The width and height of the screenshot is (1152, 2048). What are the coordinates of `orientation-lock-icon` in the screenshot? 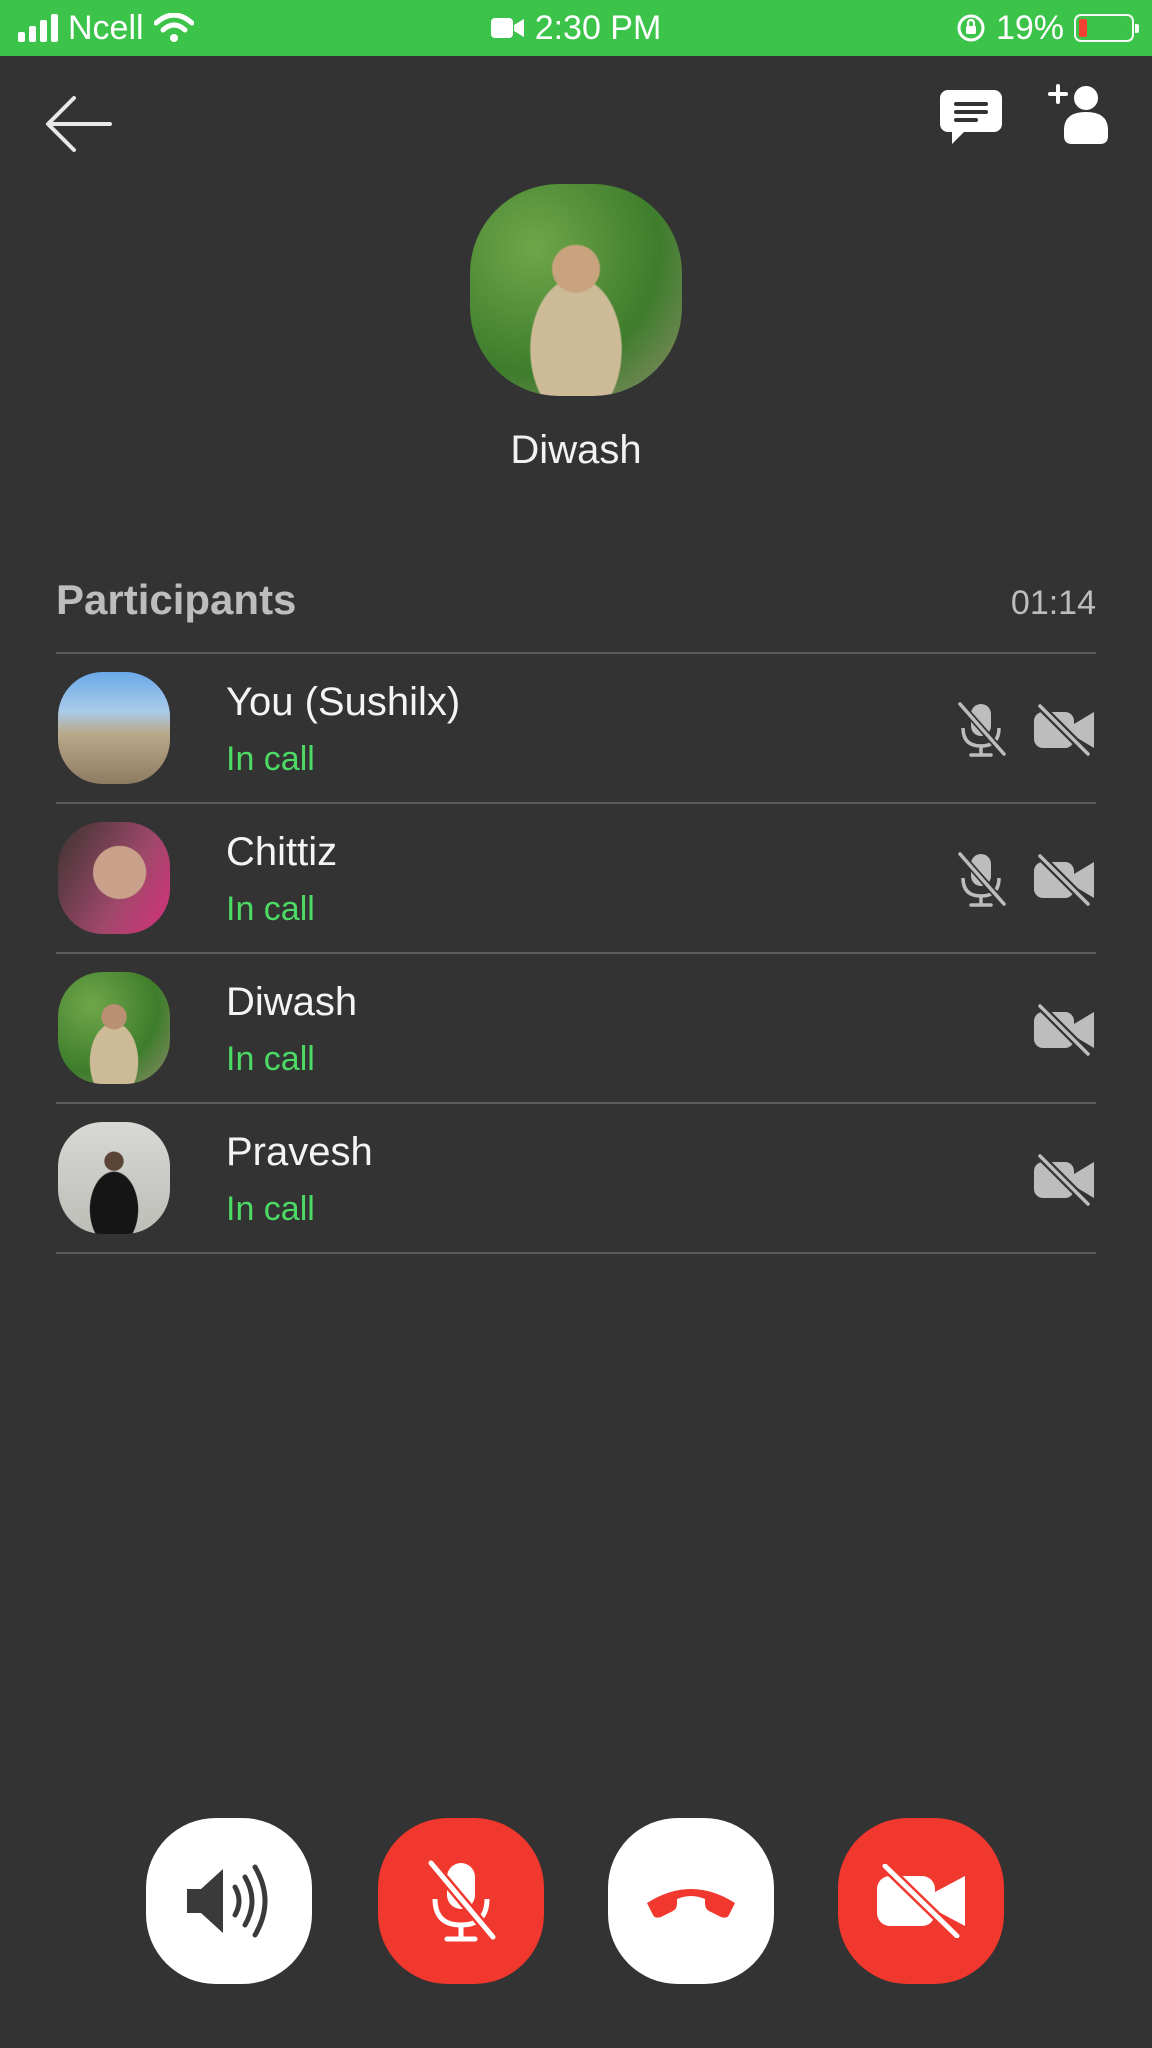 It's located at (971, 28).